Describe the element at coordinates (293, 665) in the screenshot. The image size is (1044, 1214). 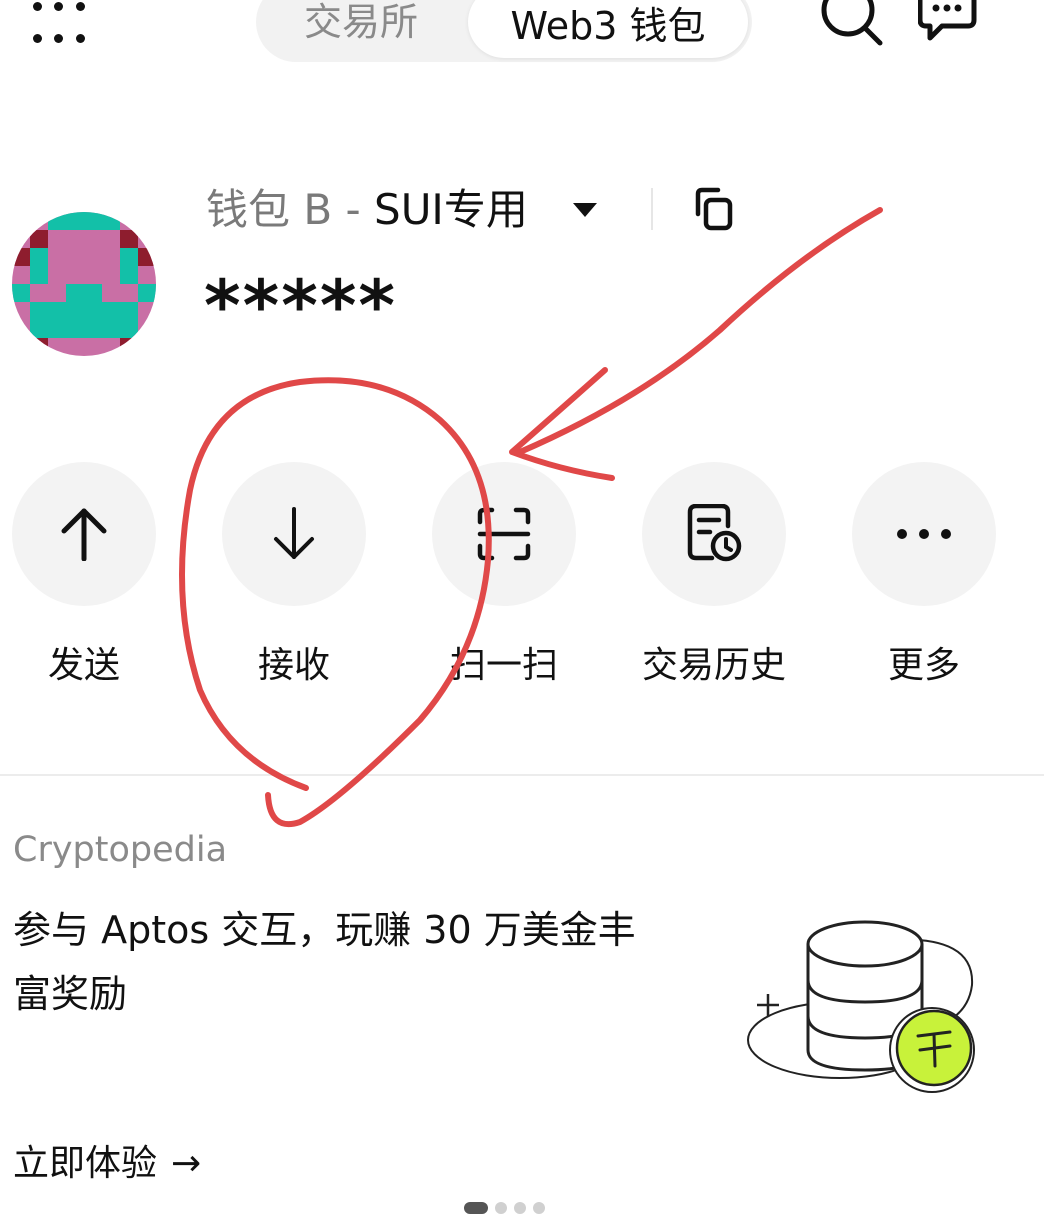
I see `receive-label: 接收` at that location.